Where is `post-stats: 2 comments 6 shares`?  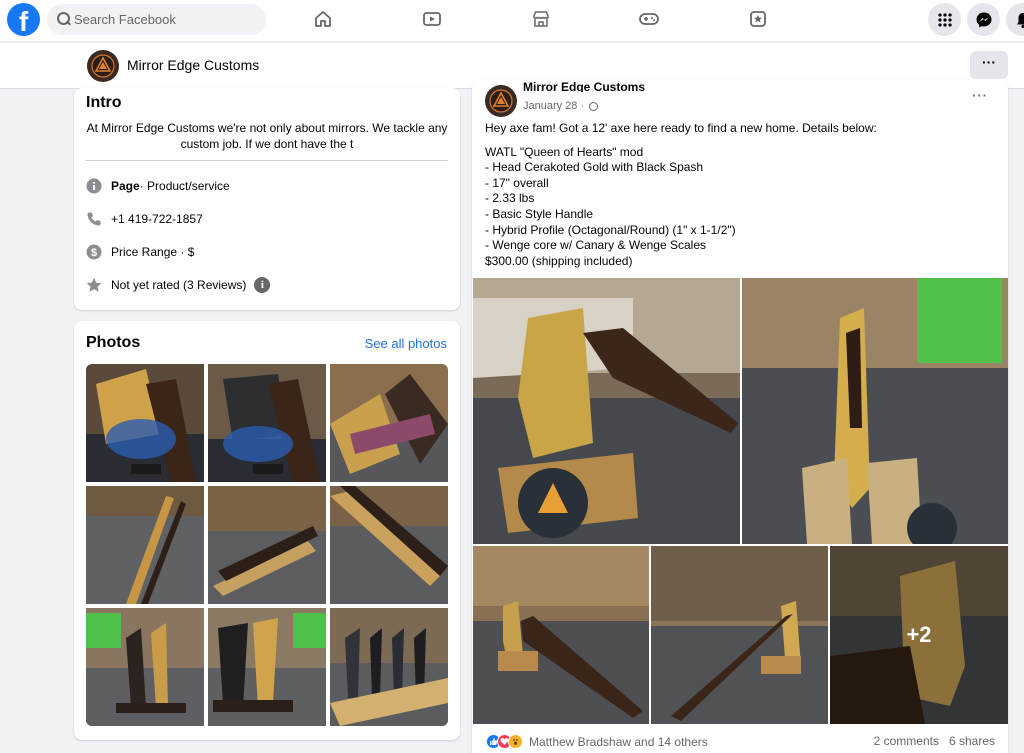 post-stats: 2 comments 6 shares is located at coordinates (929, 741).